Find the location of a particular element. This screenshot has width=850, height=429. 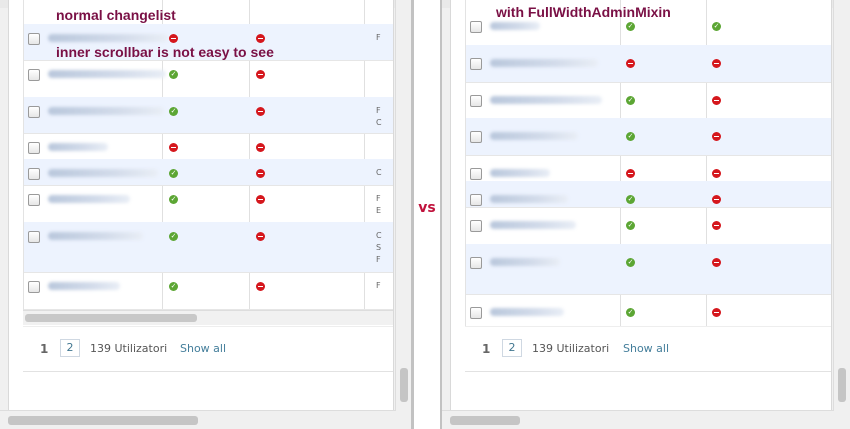

inner-horizontal-scrollbar is located at coordinates (208, 317).